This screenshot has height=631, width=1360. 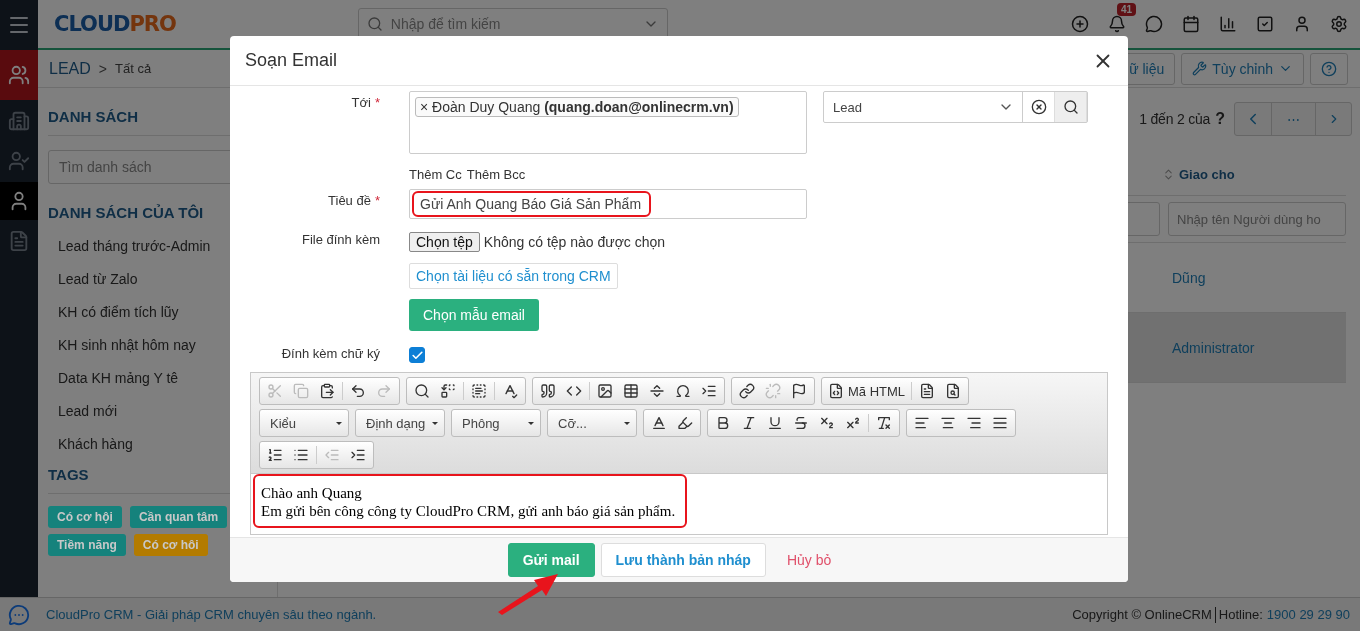 I want to click on wrench-icon, so click(x=1200, y=68).